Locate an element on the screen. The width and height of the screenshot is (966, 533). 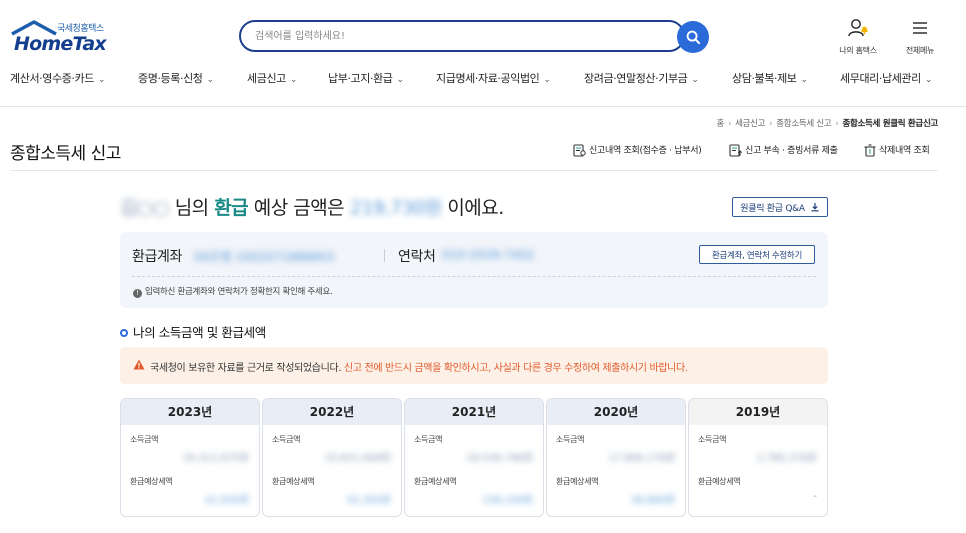
logo-text: HomeTax is located at coordinates (60, 44).